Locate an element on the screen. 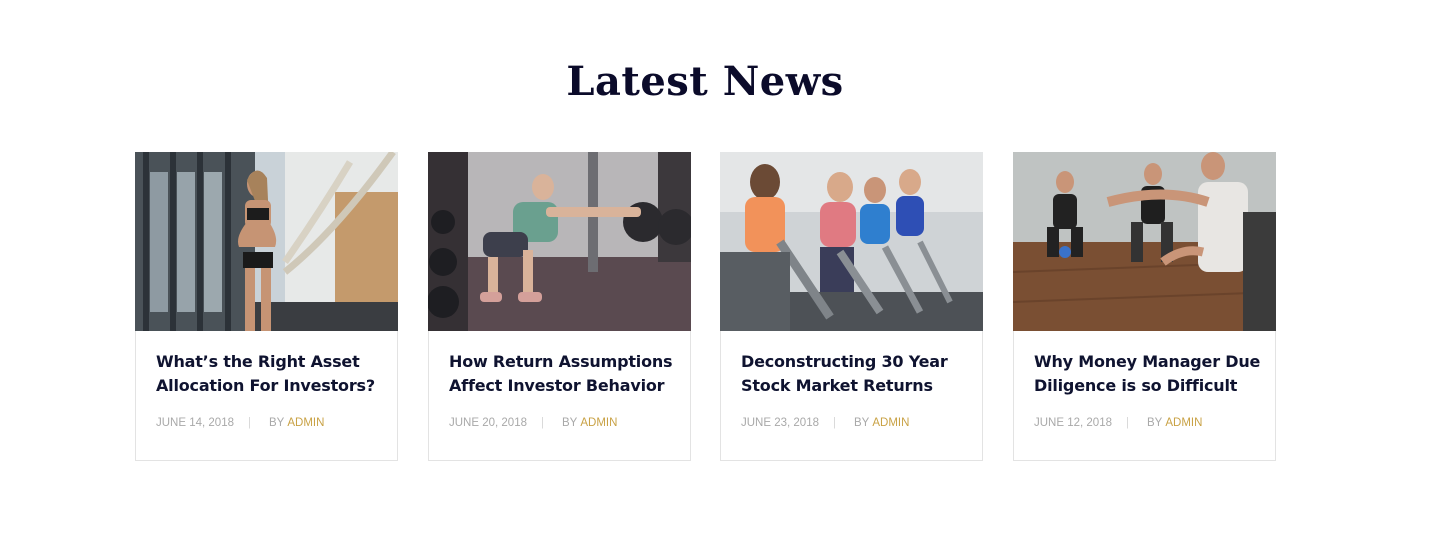 The width and height of the screenshot is (1449, 549). news-card-image-senior-squat is located at coordinates (559, 241).